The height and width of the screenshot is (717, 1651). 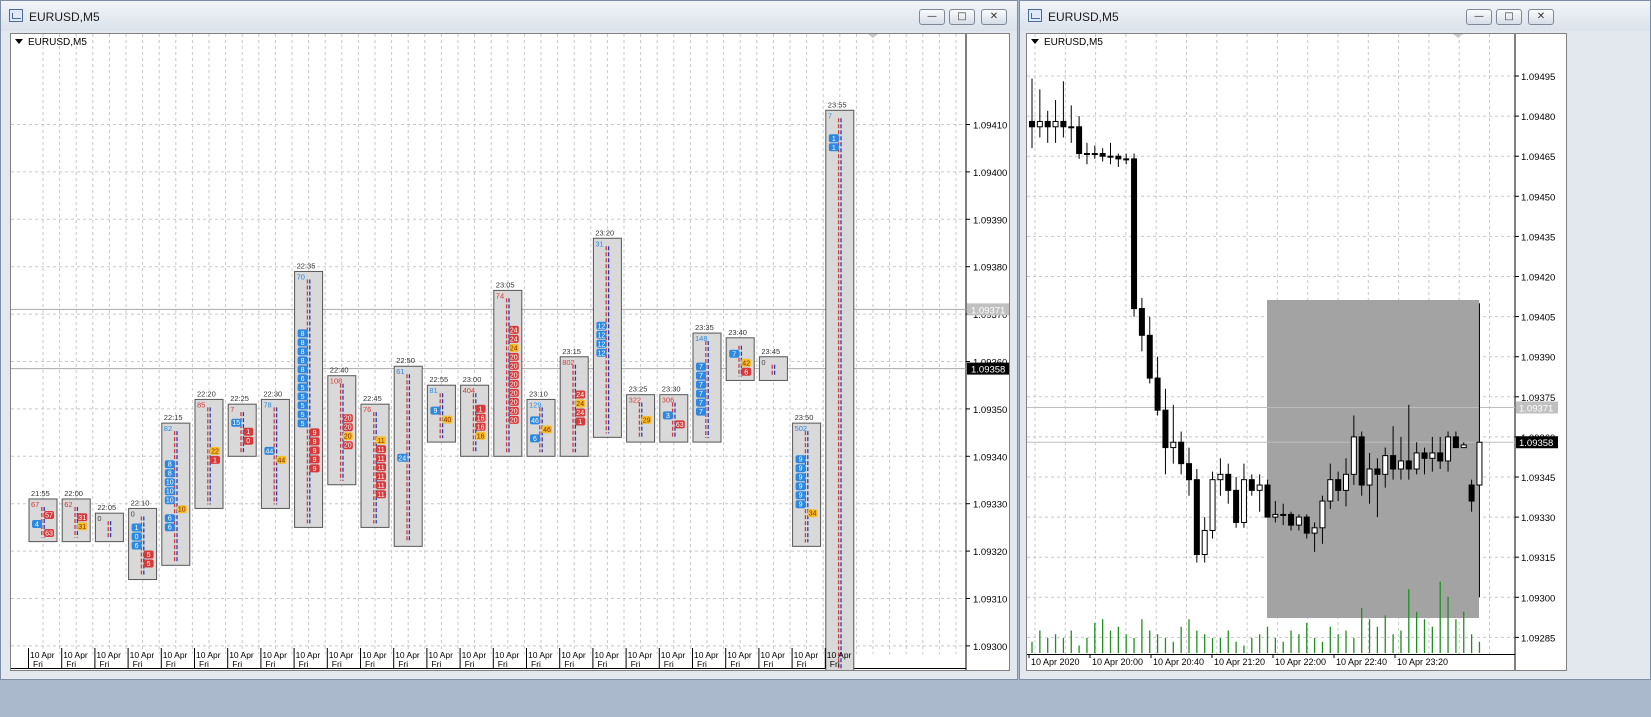 I want to click on footprint-cluster: 22:50 61 24, so click(x=408, y=451).